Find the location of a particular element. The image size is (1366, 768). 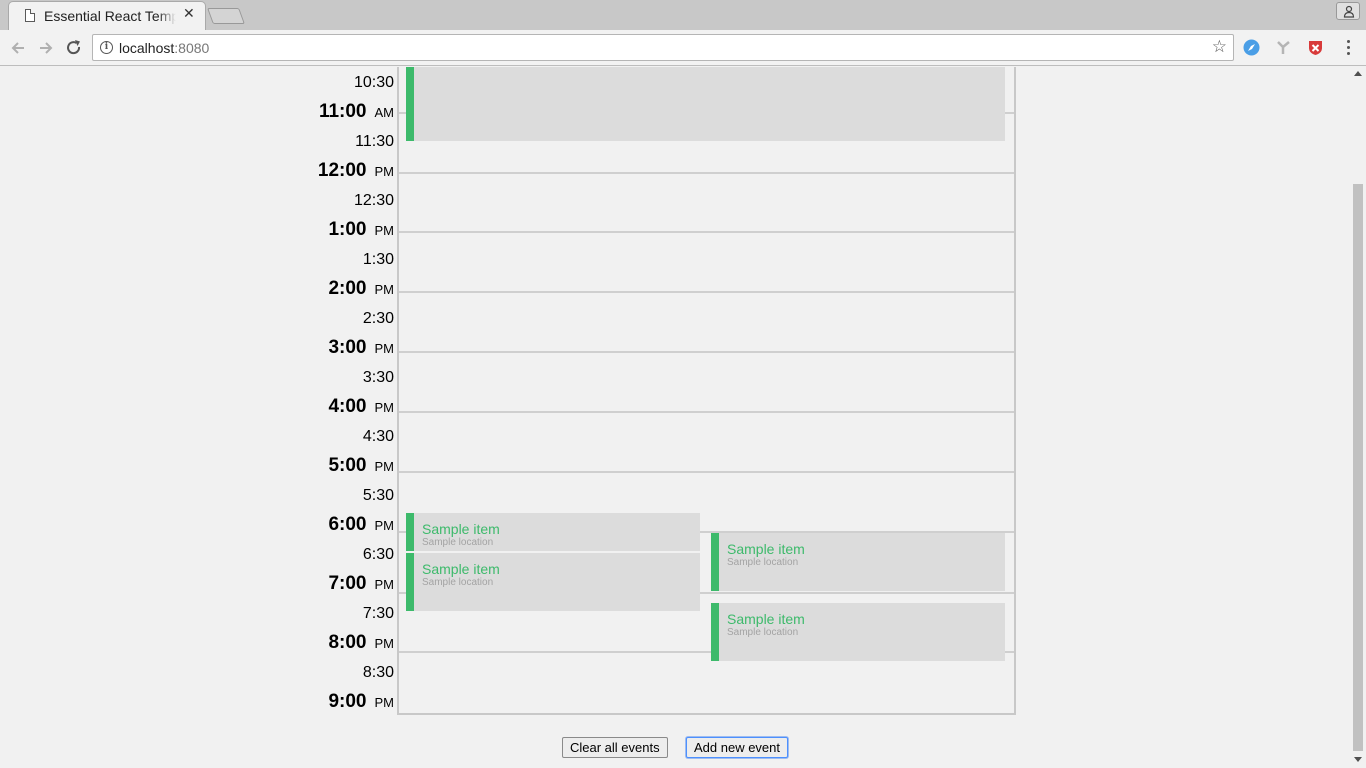

browser-tabstrip: Essential React Template ✕ is located at coordinates (683, 15).